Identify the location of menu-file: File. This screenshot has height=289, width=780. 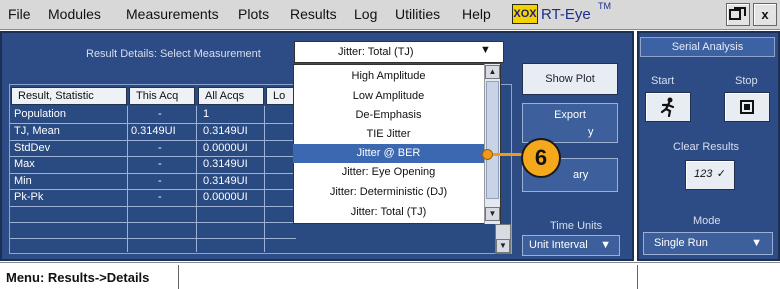
(19, 14).